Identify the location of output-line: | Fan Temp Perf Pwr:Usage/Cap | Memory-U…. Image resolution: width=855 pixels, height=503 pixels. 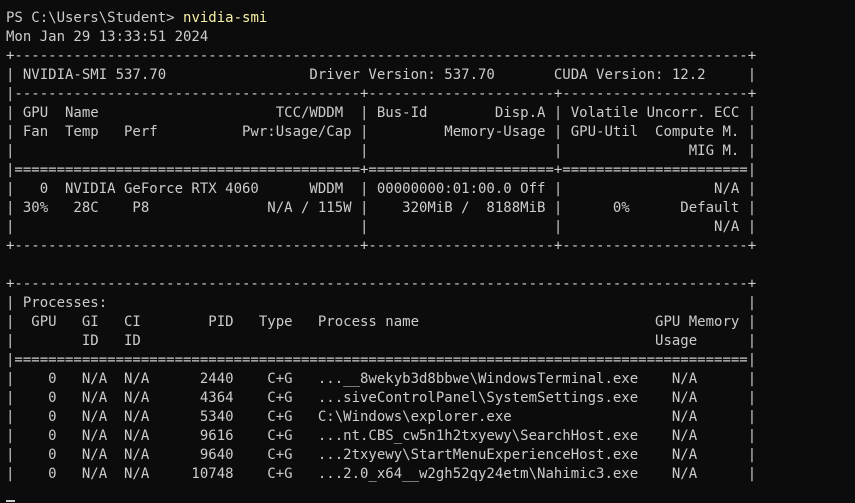
(381, 132).